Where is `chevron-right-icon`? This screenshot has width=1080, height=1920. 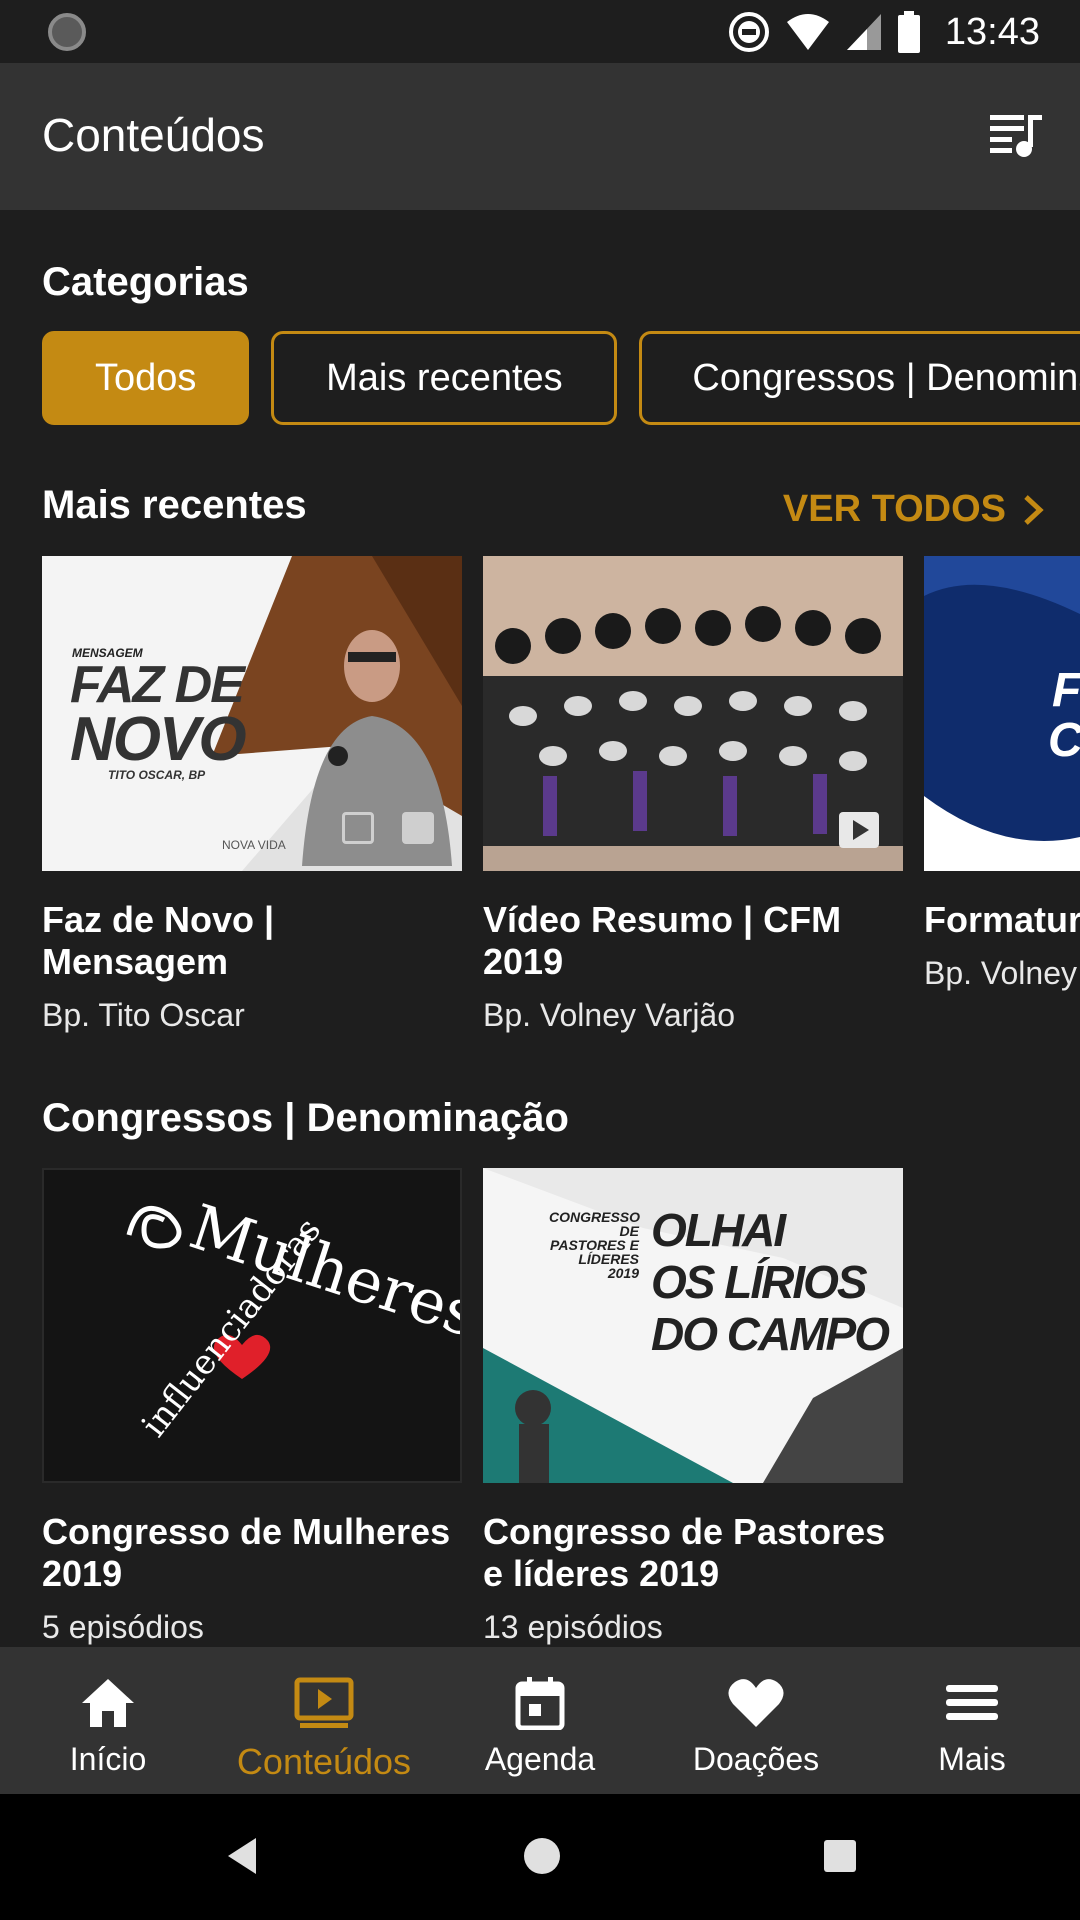 chevron-right-icon is located at coordinates (1034, 509).